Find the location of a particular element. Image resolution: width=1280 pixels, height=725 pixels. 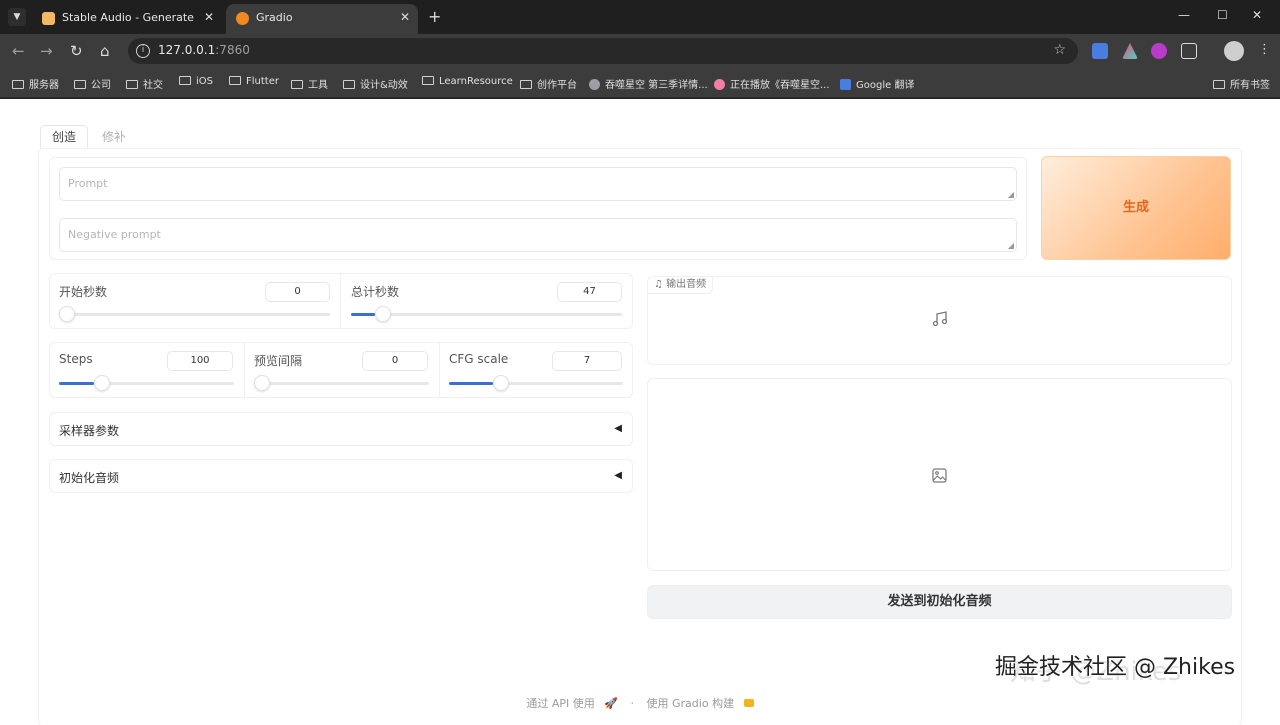

generate-button: 生成 is located at coordinates (1136, 208).